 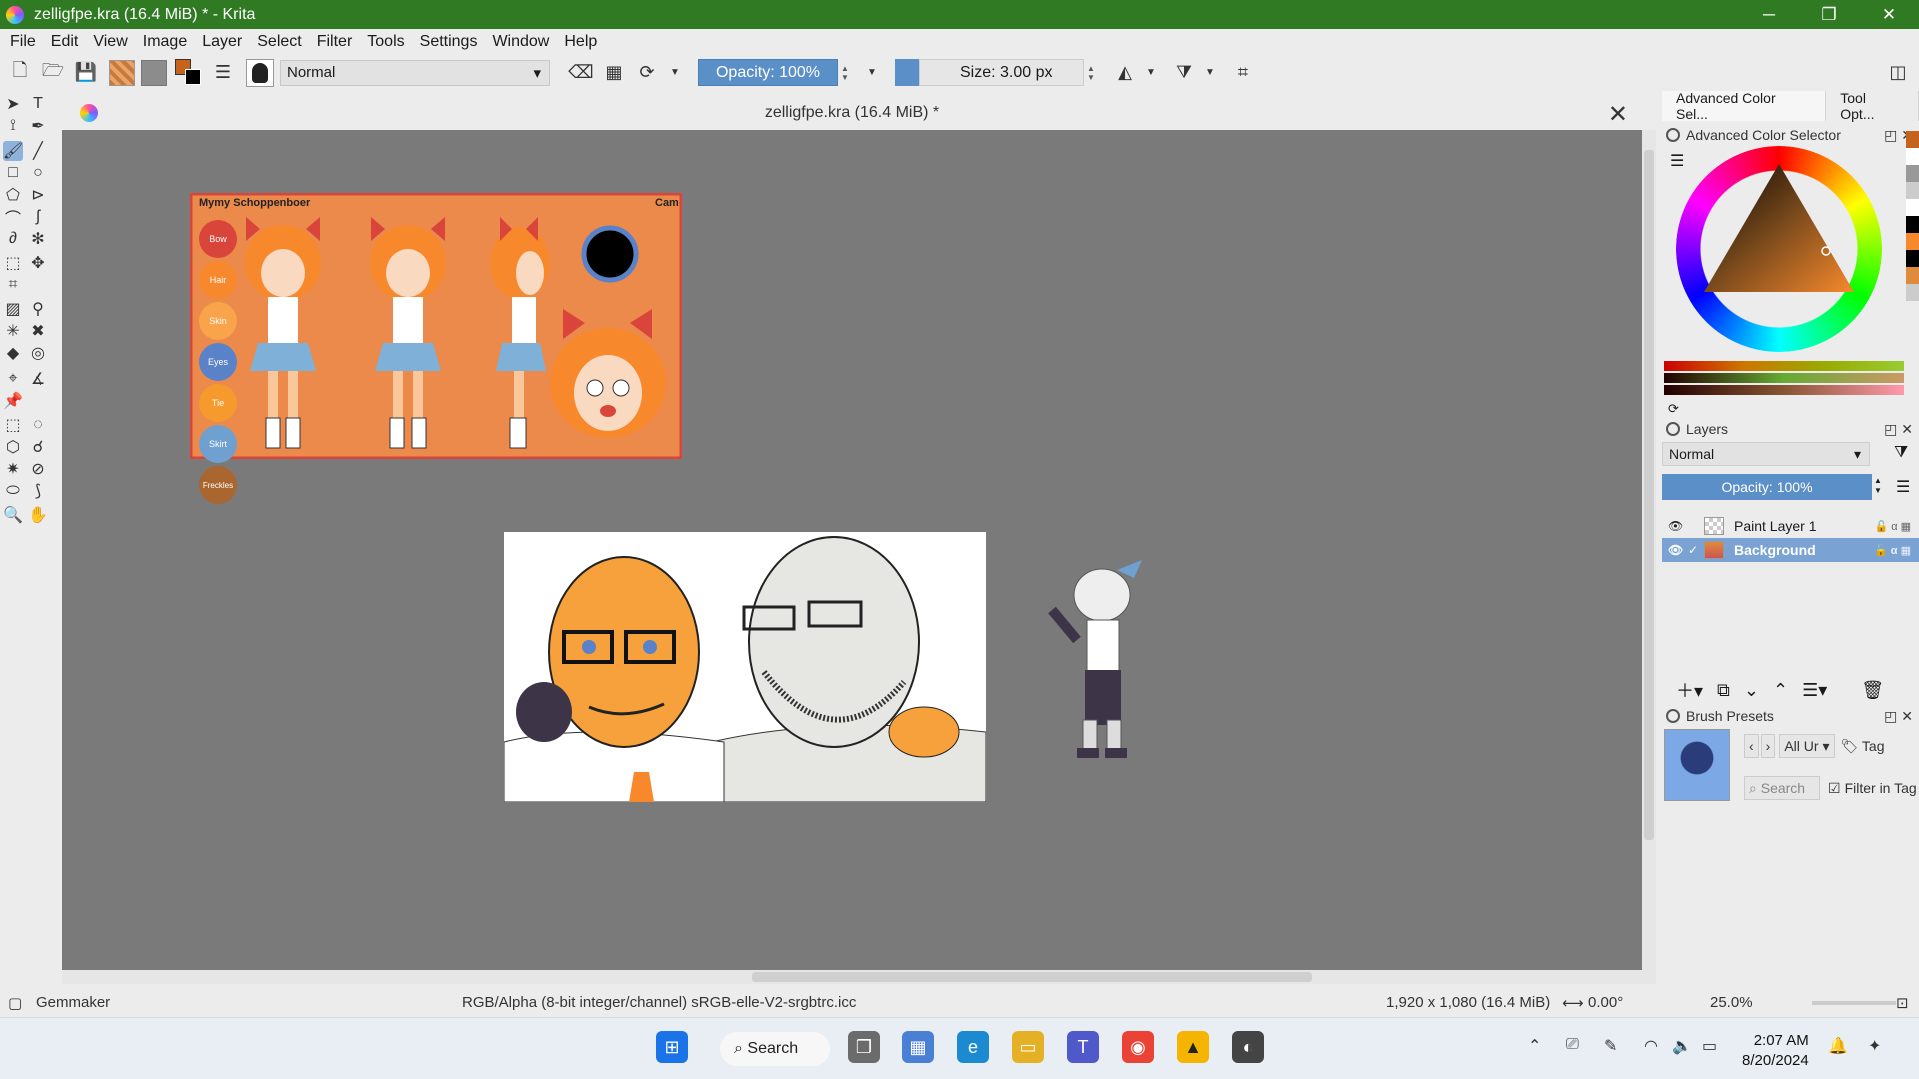 I want to click on layer-row-paint-layer-1: 👁 Paint Layer 1 🔓 α ▦, so click(x=1790, y=526).